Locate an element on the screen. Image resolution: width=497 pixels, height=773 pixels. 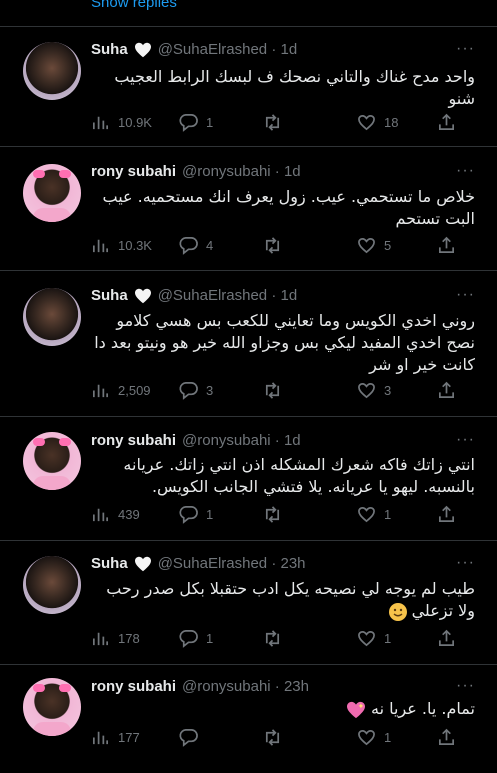
show-replies-link: Show replies is located at coordinates (134, 5).